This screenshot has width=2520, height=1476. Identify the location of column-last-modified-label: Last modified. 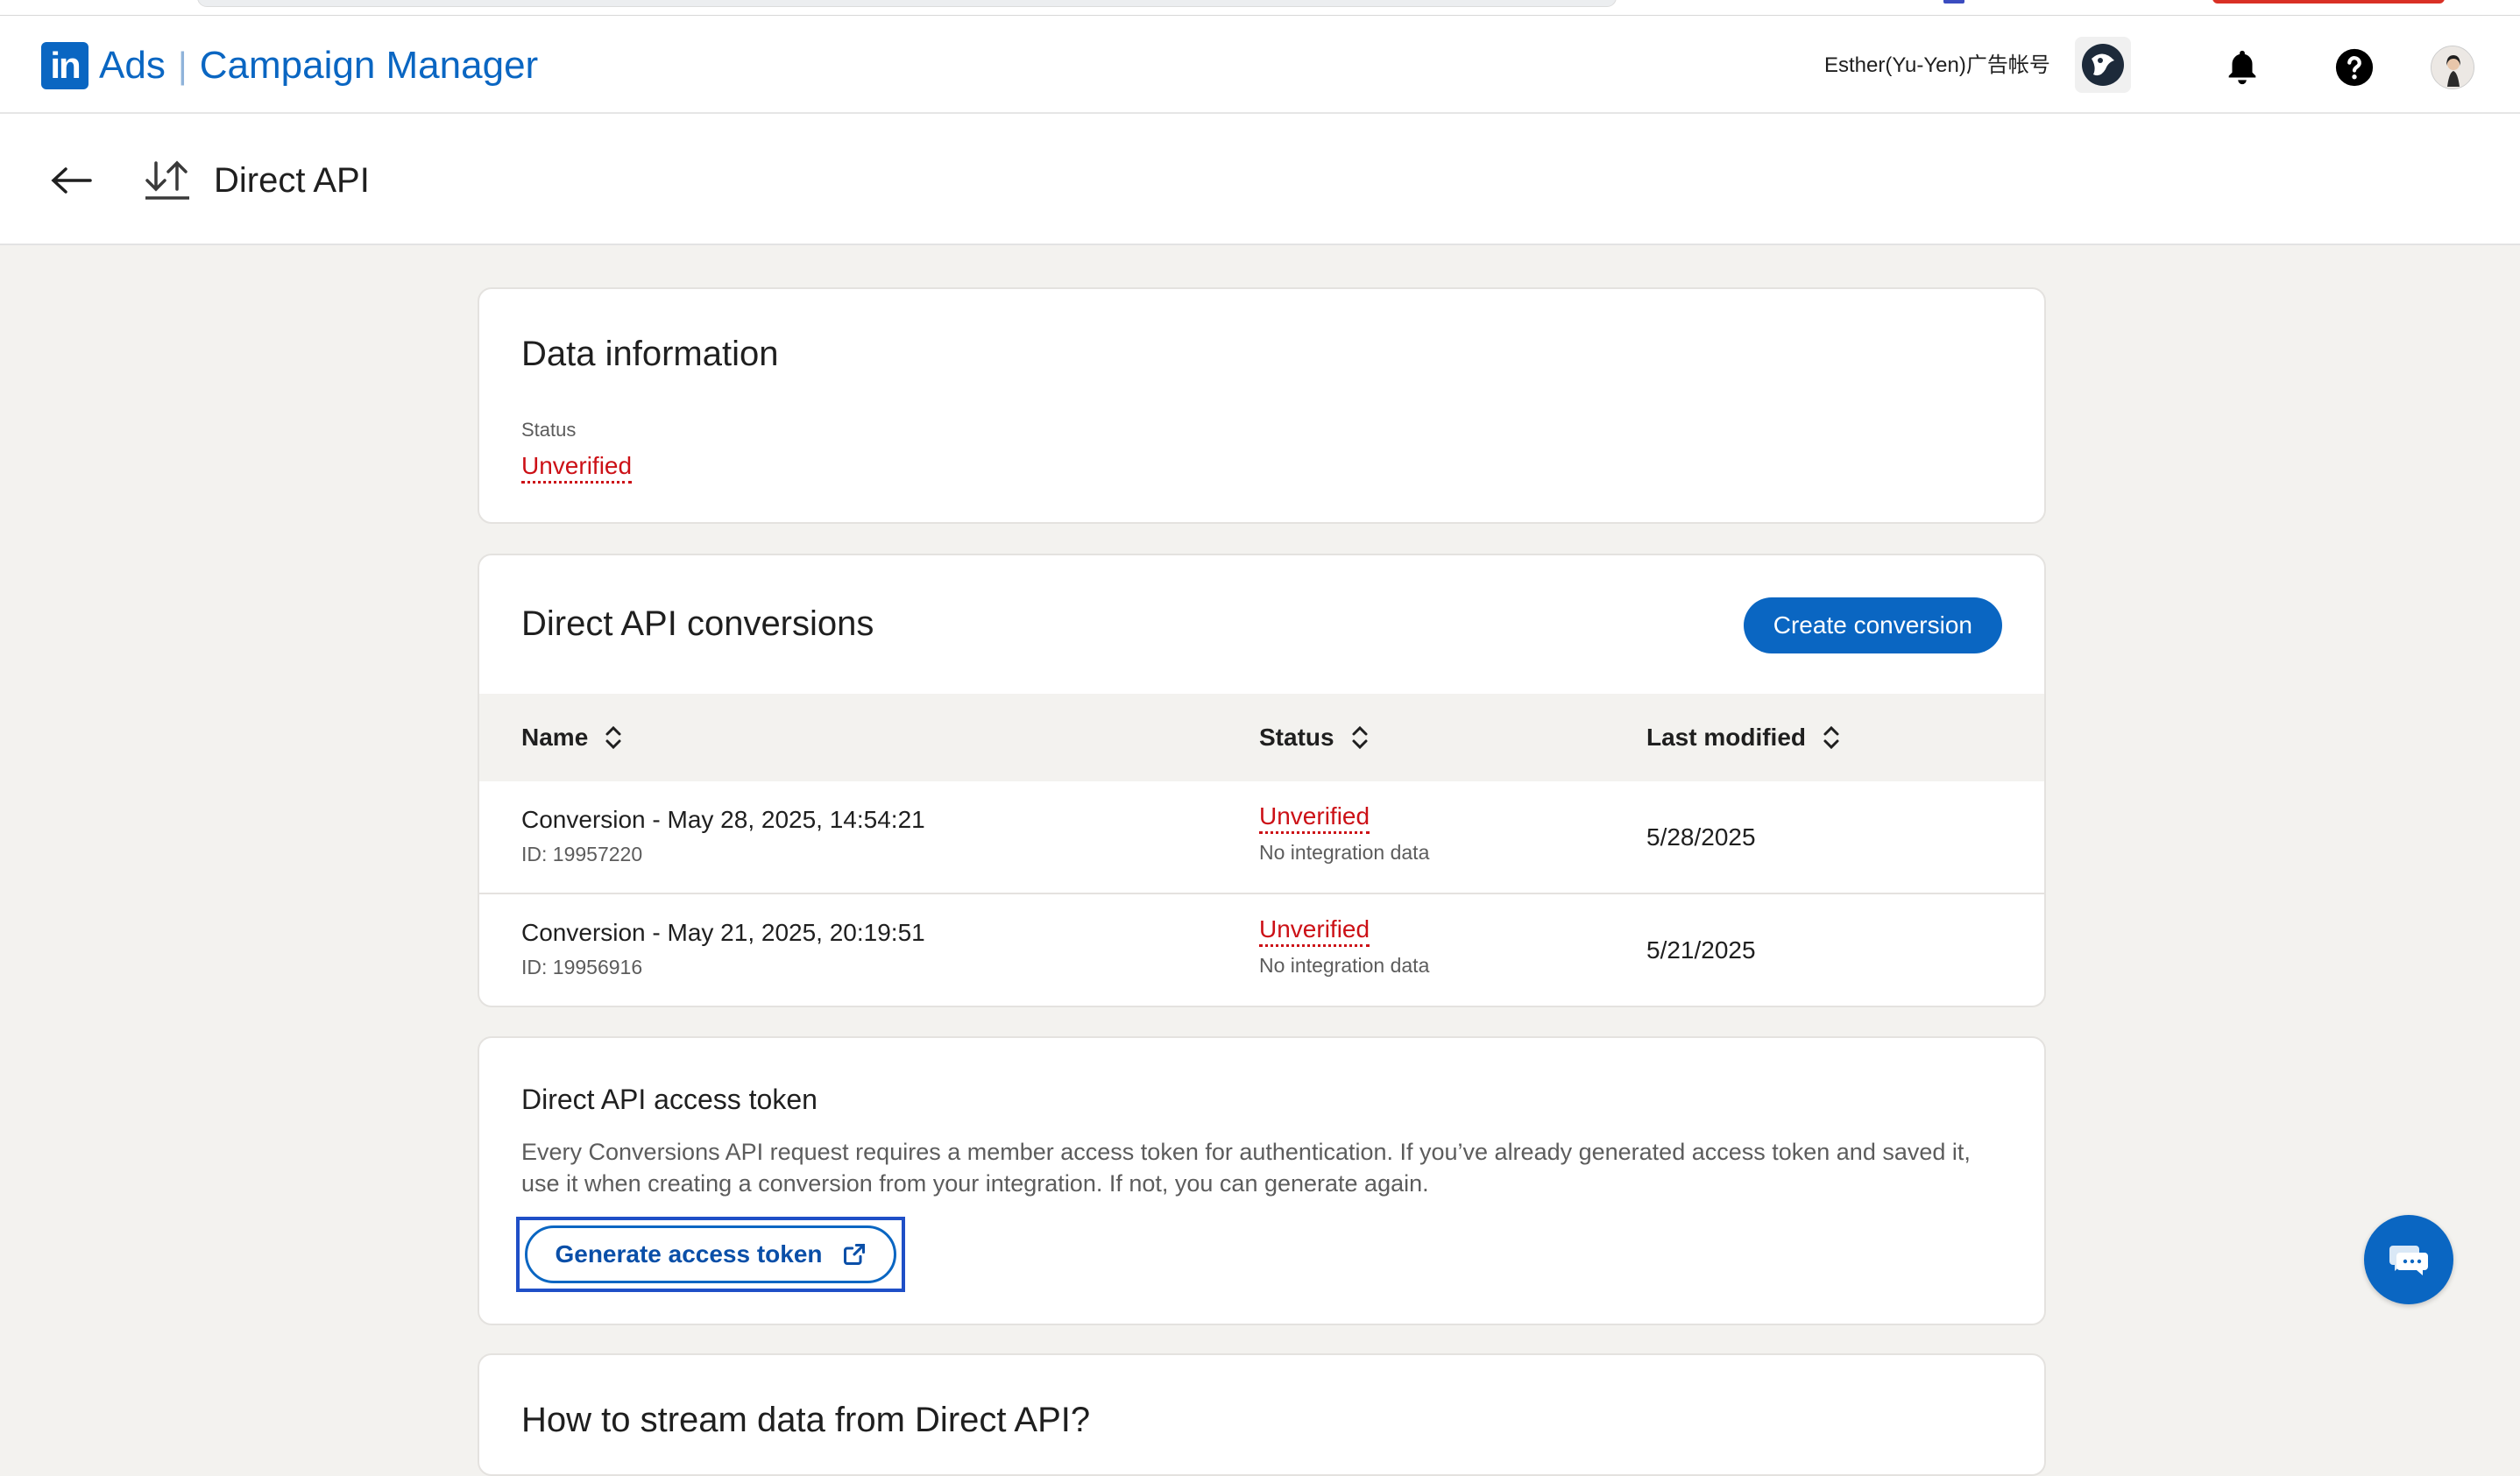
(1726, 737).